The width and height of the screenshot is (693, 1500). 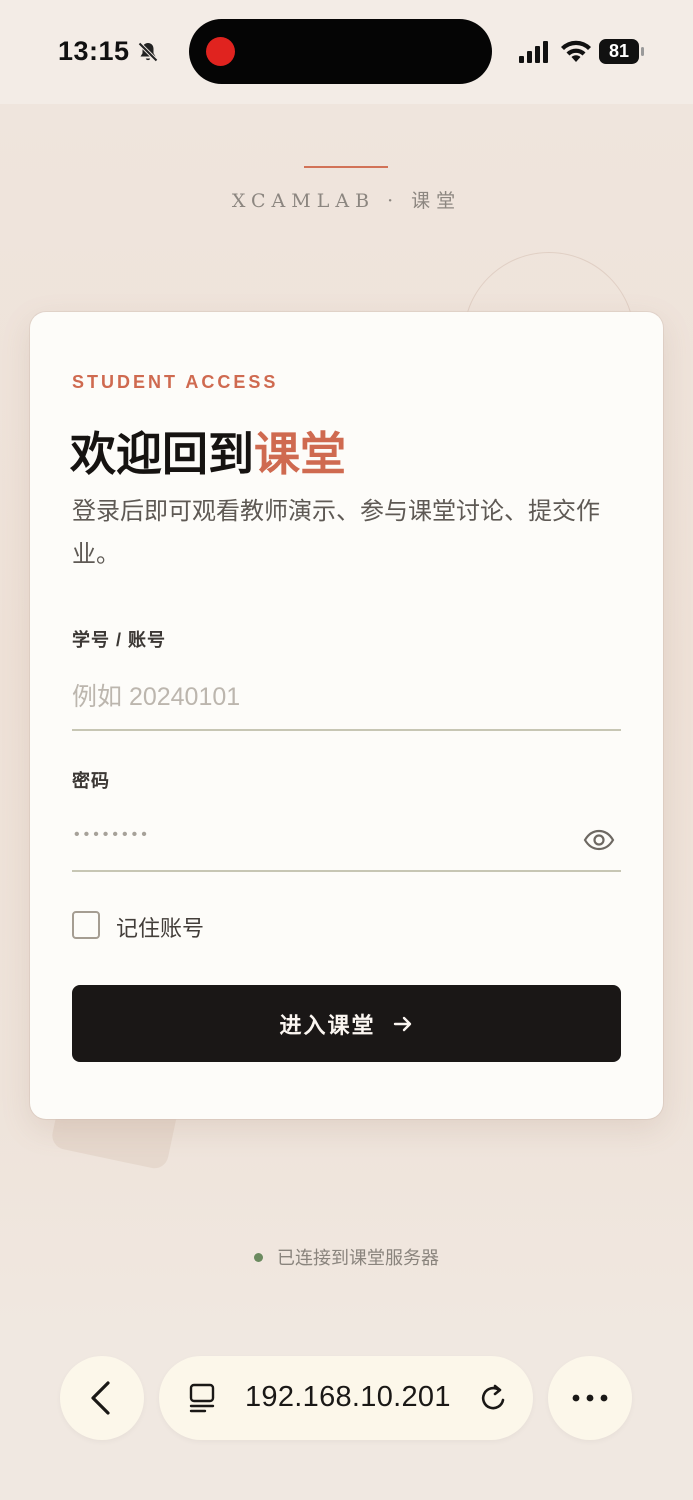 What do you see at coordinates (112, 835) in the screenshot?
I see `password-field: ••••••••` at bounding box center [112, 835].